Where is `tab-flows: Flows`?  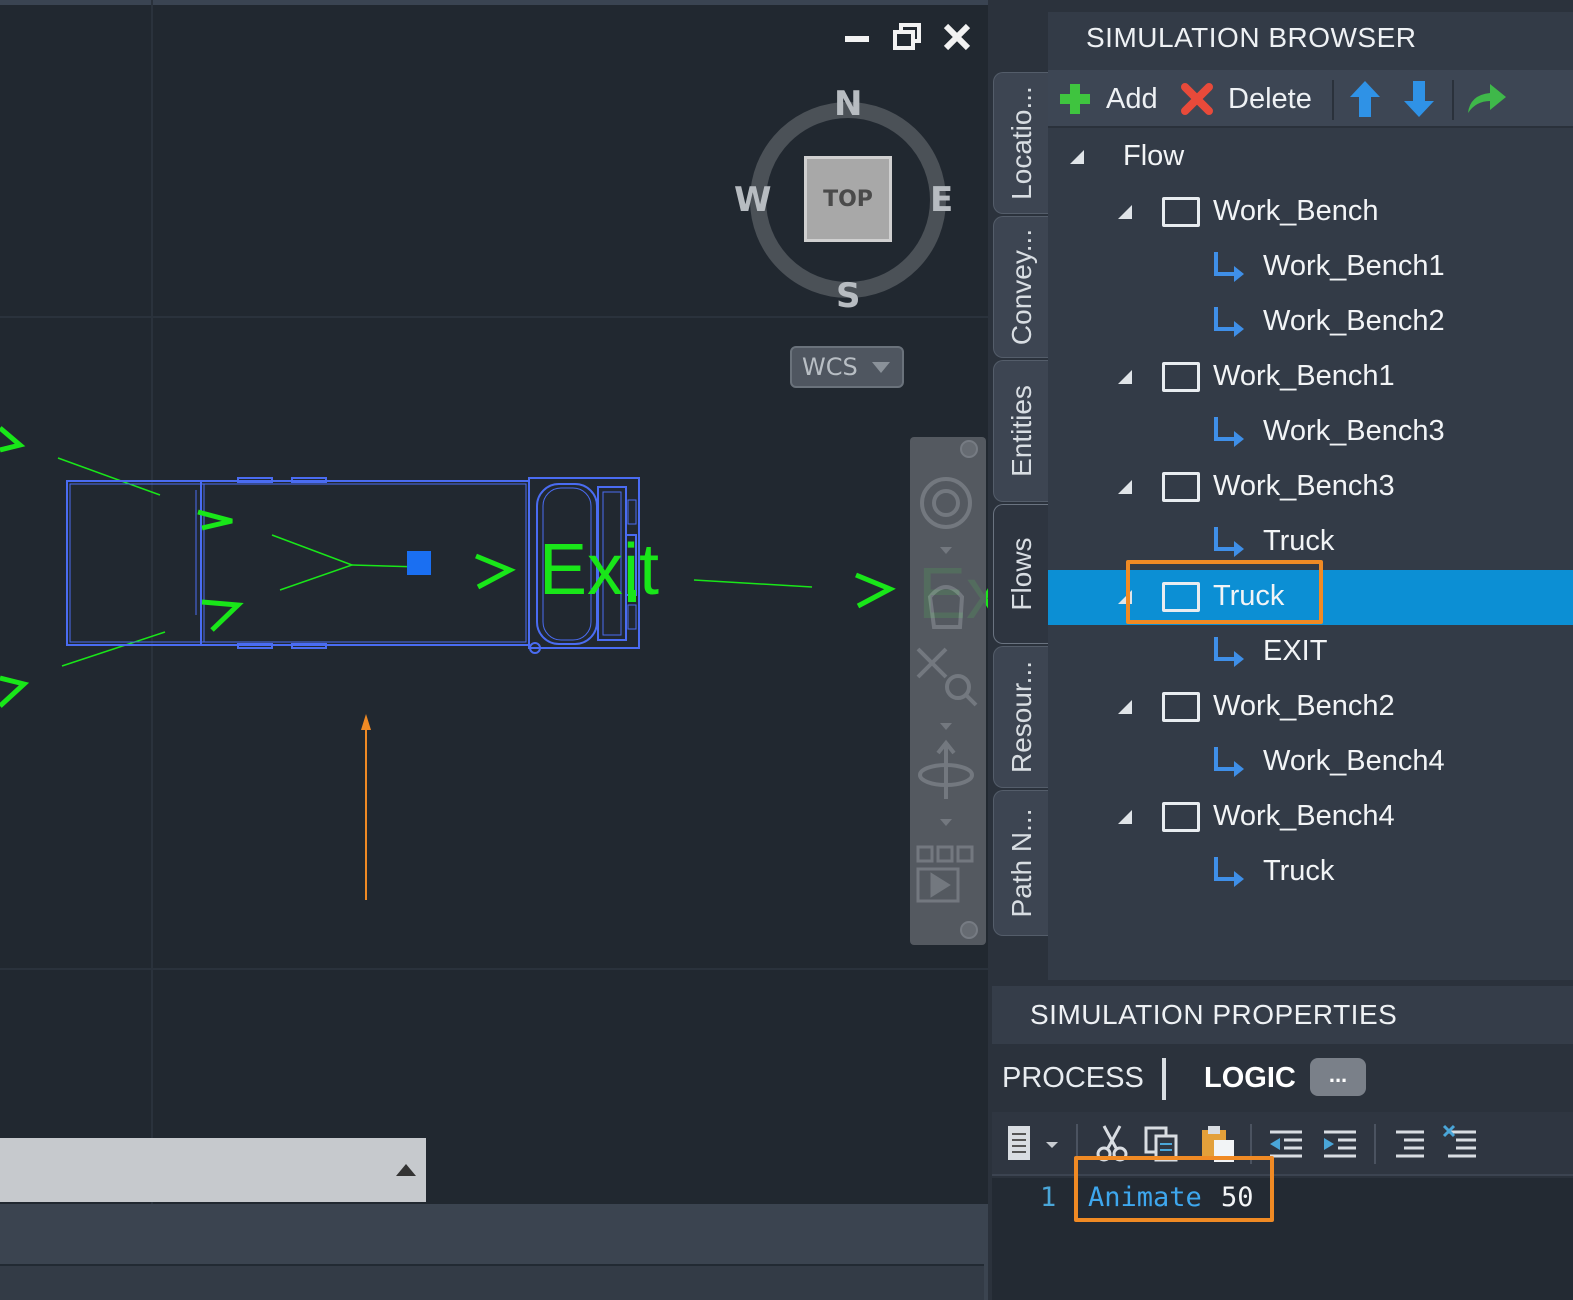 tab-flows: Flows is located at coordinates (1021, 574).